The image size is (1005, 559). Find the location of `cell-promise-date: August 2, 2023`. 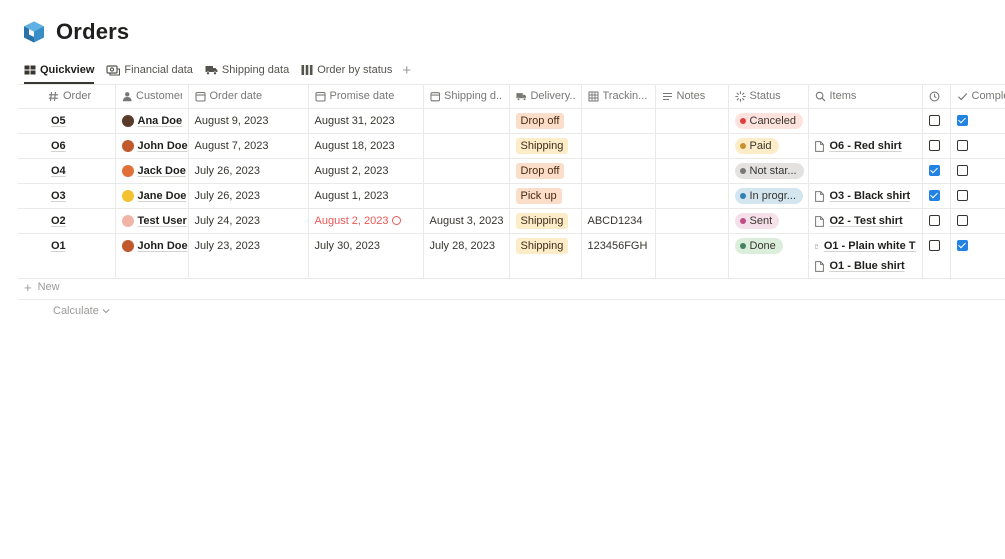

cell-promise-date: August 2, 2023 is located at coordinates (366, 221).